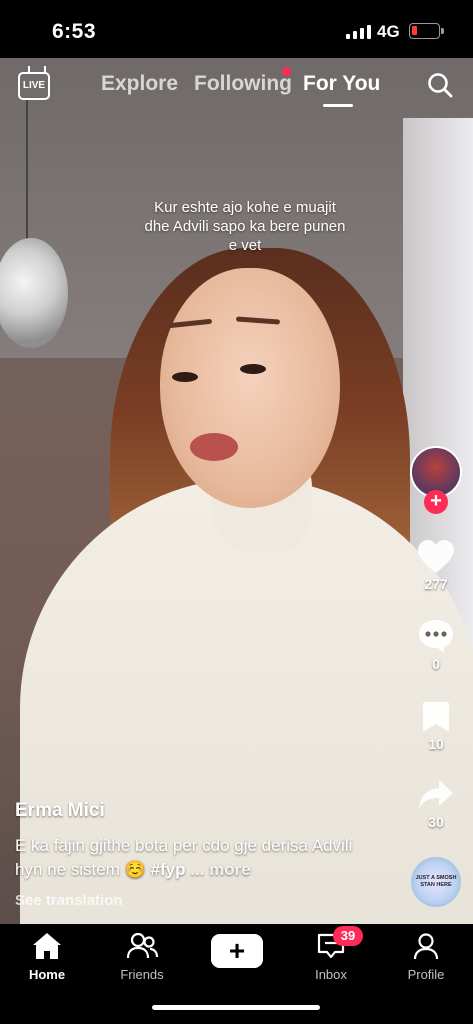 The width and height of the screenshot is (473, 1024). Describe the element at coordinates (47, 946) in the screenshot. I see `home-icon` at that location.